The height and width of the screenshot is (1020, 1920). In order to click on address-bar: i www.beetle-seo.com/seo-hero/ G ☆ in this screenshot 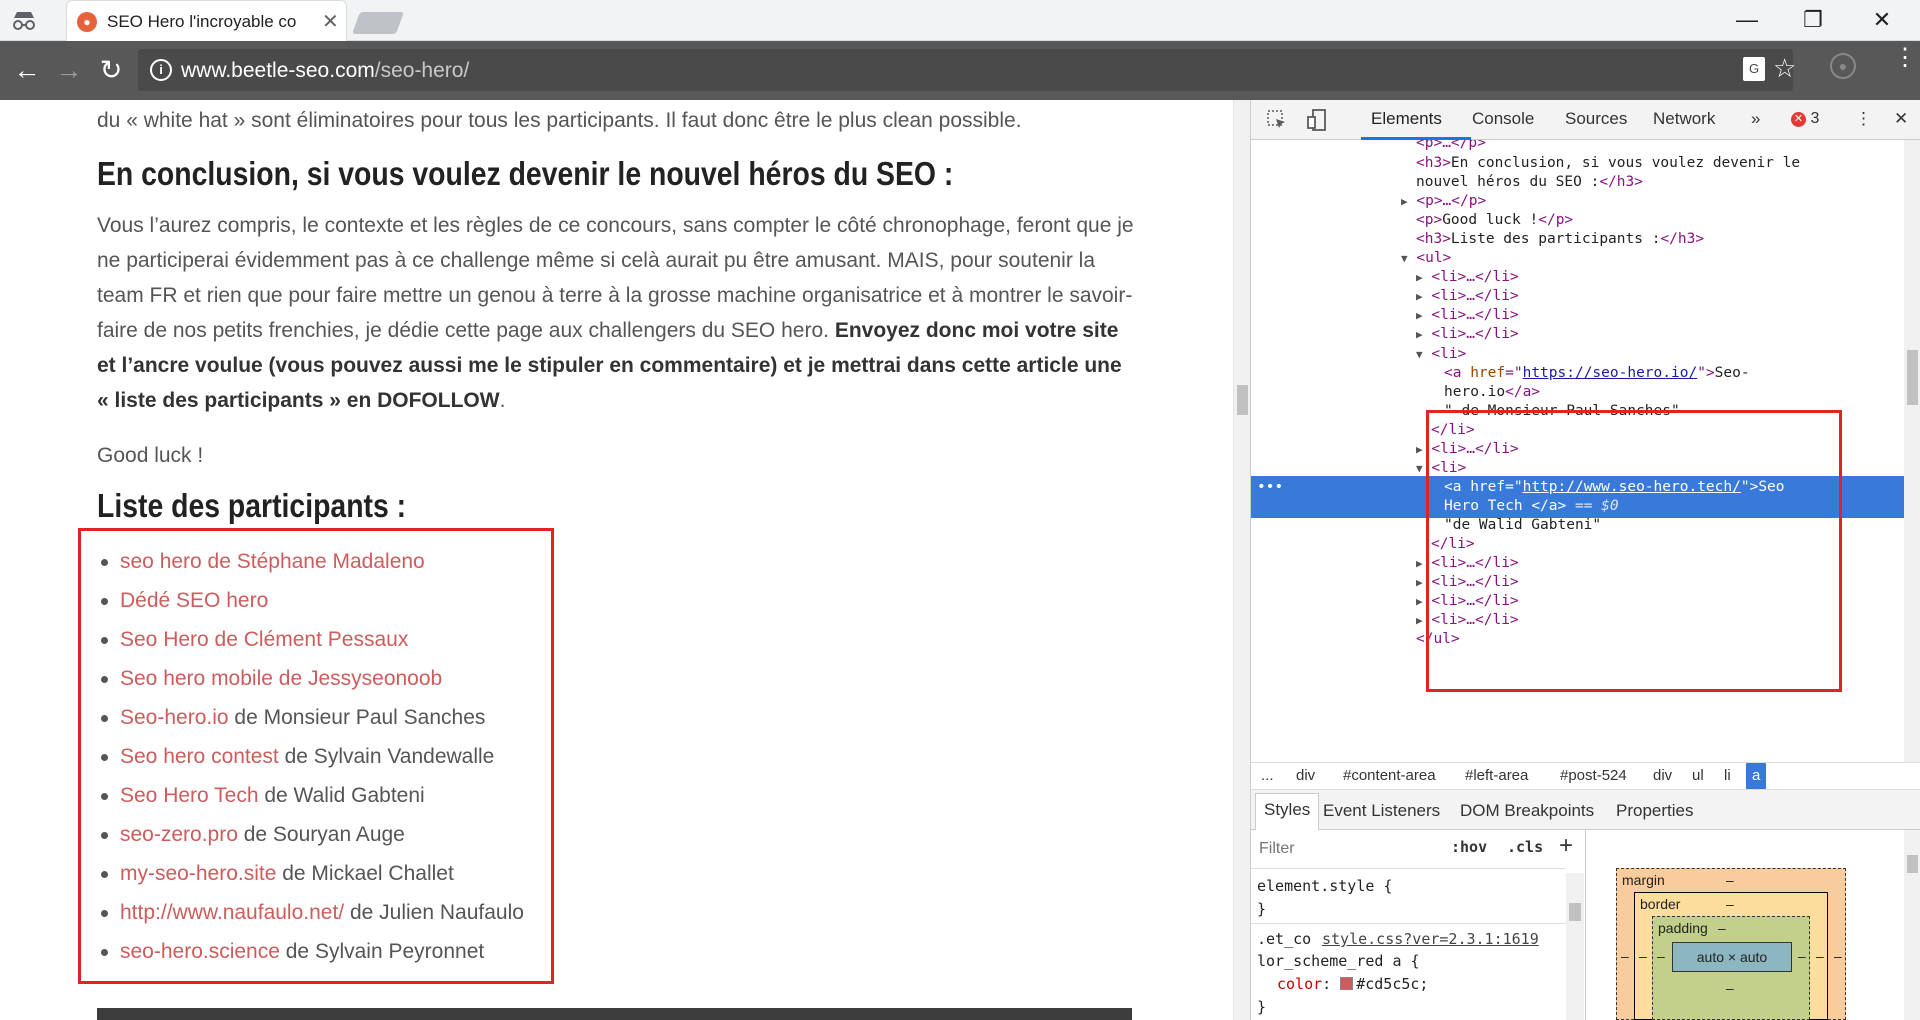, I will do `click(967, 70)`.